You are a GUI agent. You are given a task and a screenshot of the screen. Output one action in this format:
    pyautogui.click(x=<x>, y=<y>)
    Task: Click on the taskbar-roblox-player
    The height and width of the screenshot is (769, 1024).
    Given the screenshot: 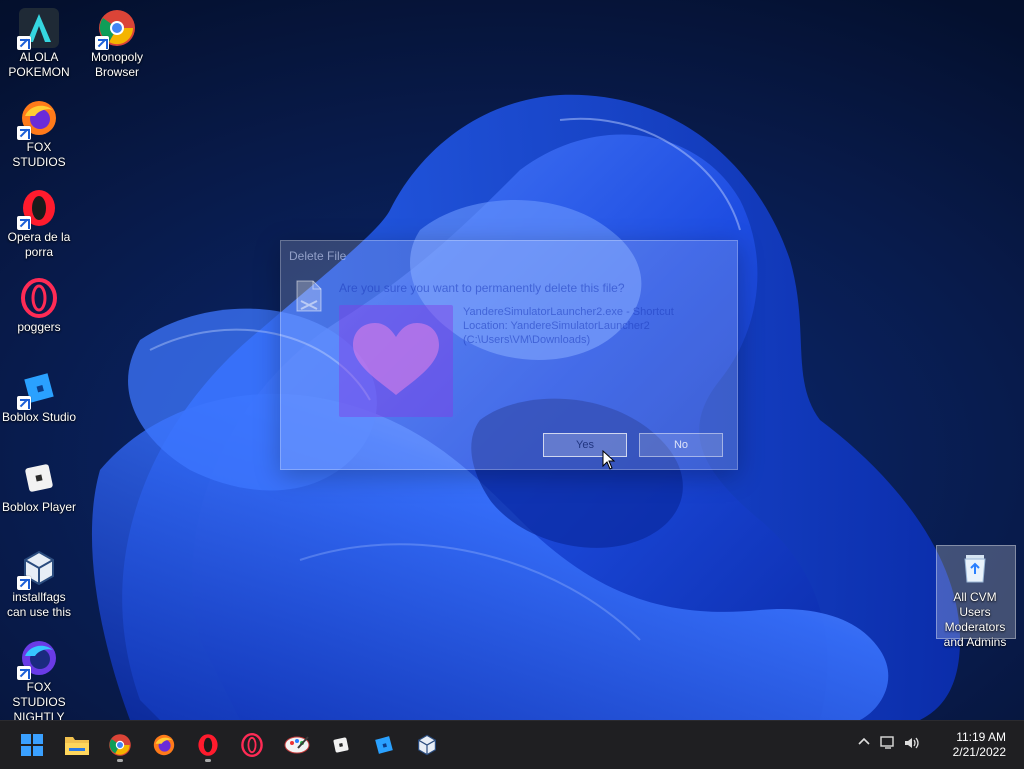 What is the action you would take?
    pyautogui.click(x=341, y=745)
    